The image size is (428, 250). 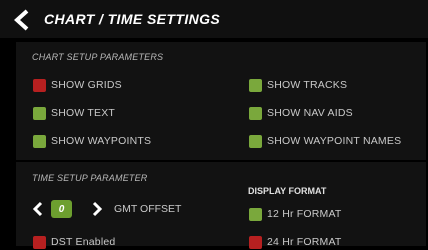 I want to click on show-tracks-toggle: SHOW TRACKS, so click(x=298, y=85).